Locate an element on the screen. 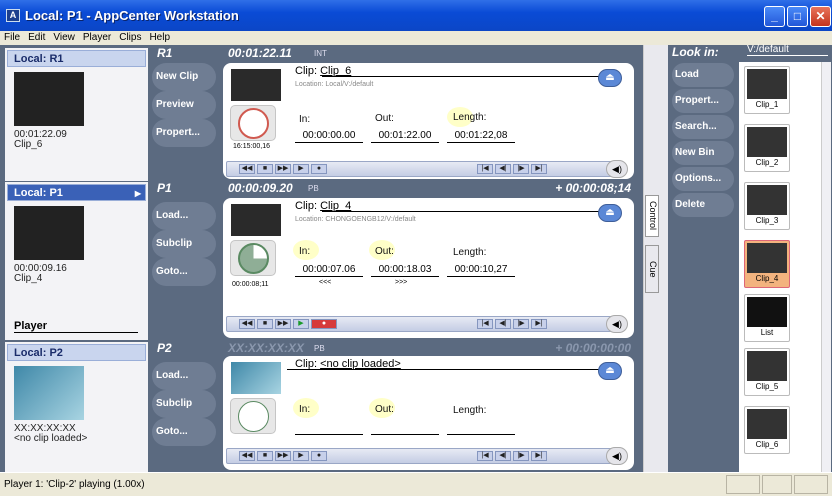  p1-header: P1 00:00:09.20 PB + 00:00:08;14 is located at coordinates (396, 189).